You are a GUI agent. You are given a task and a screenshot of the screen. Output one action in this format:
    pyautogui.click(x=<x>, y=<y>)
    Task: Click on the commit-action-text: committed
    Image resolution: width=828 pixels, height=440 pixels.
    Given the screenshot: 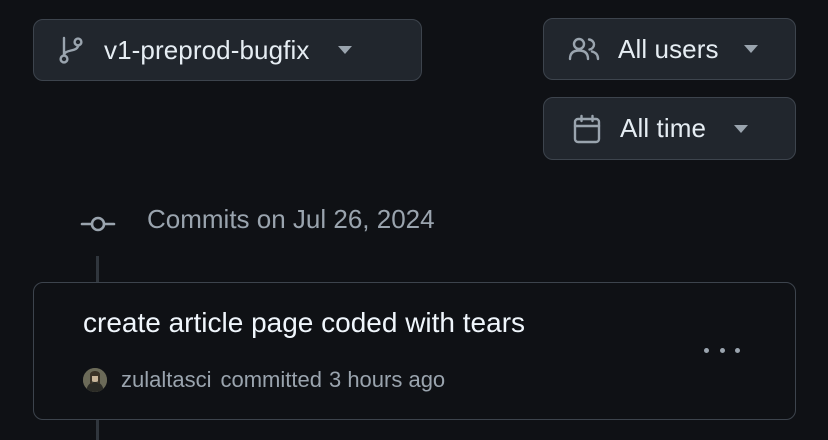 What is the action you would take?
    pyautogui.click(x=271, y=379)
    